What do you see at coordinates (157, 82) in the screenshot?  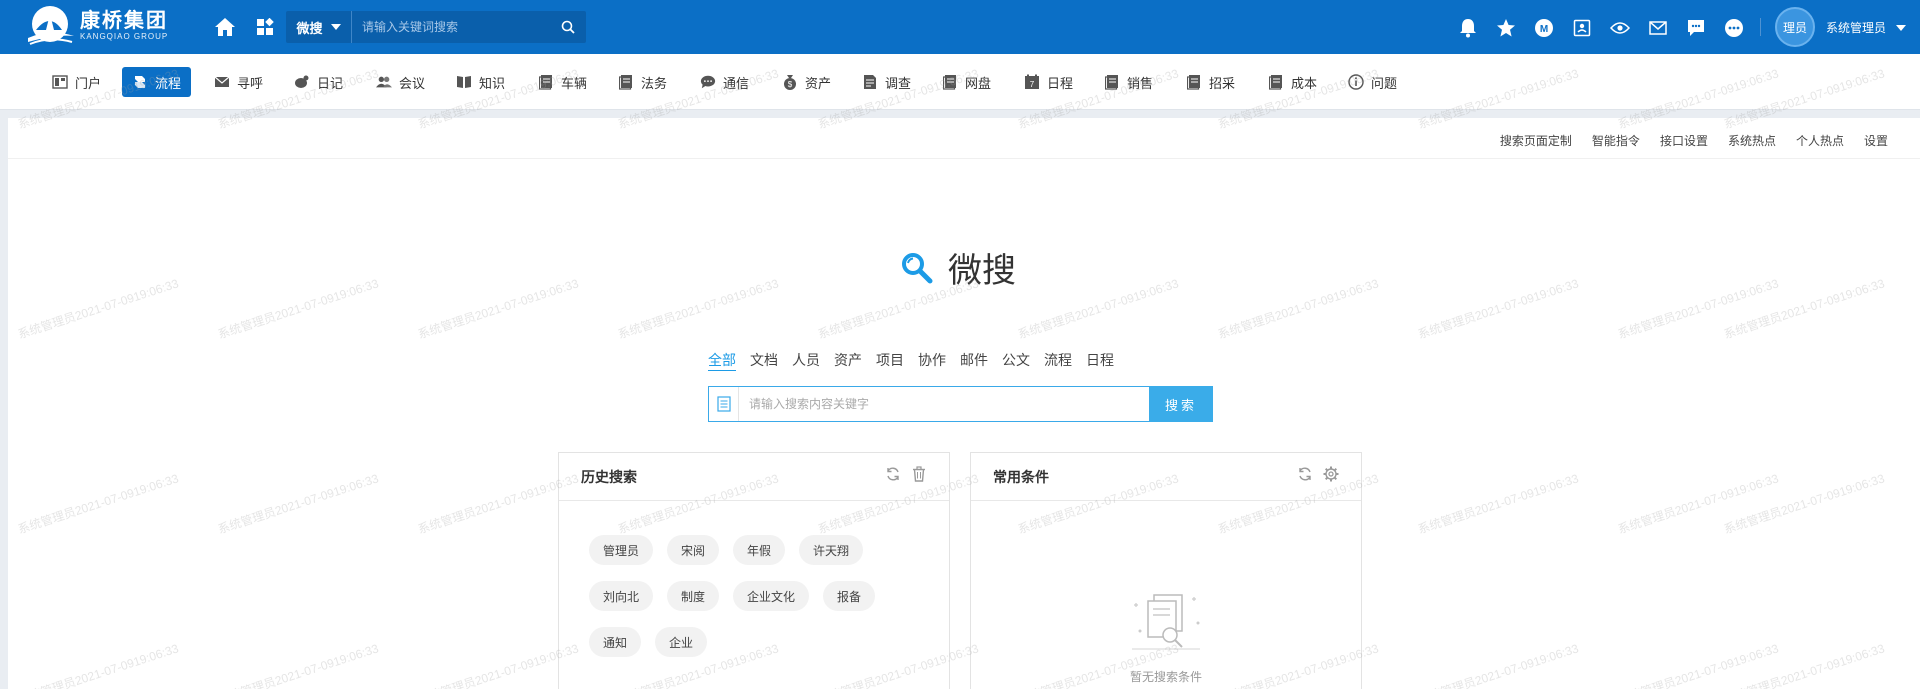 I see `nav-item-flow: 流程` at bounding box center [157, 82].